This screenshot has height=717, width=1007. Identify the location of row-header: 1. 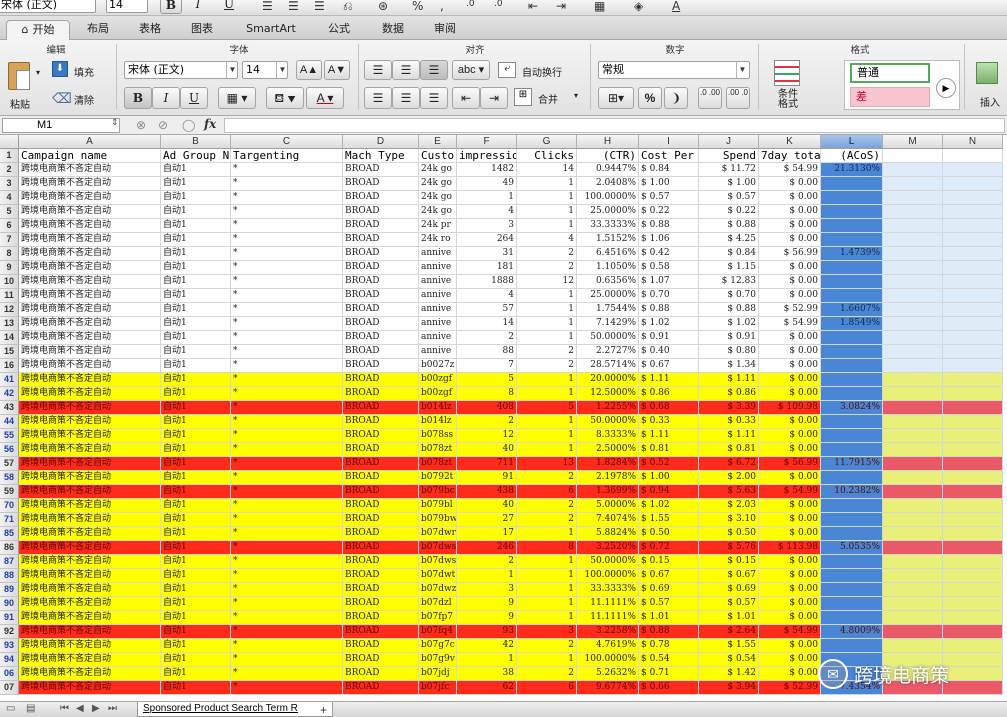
(9, 156).